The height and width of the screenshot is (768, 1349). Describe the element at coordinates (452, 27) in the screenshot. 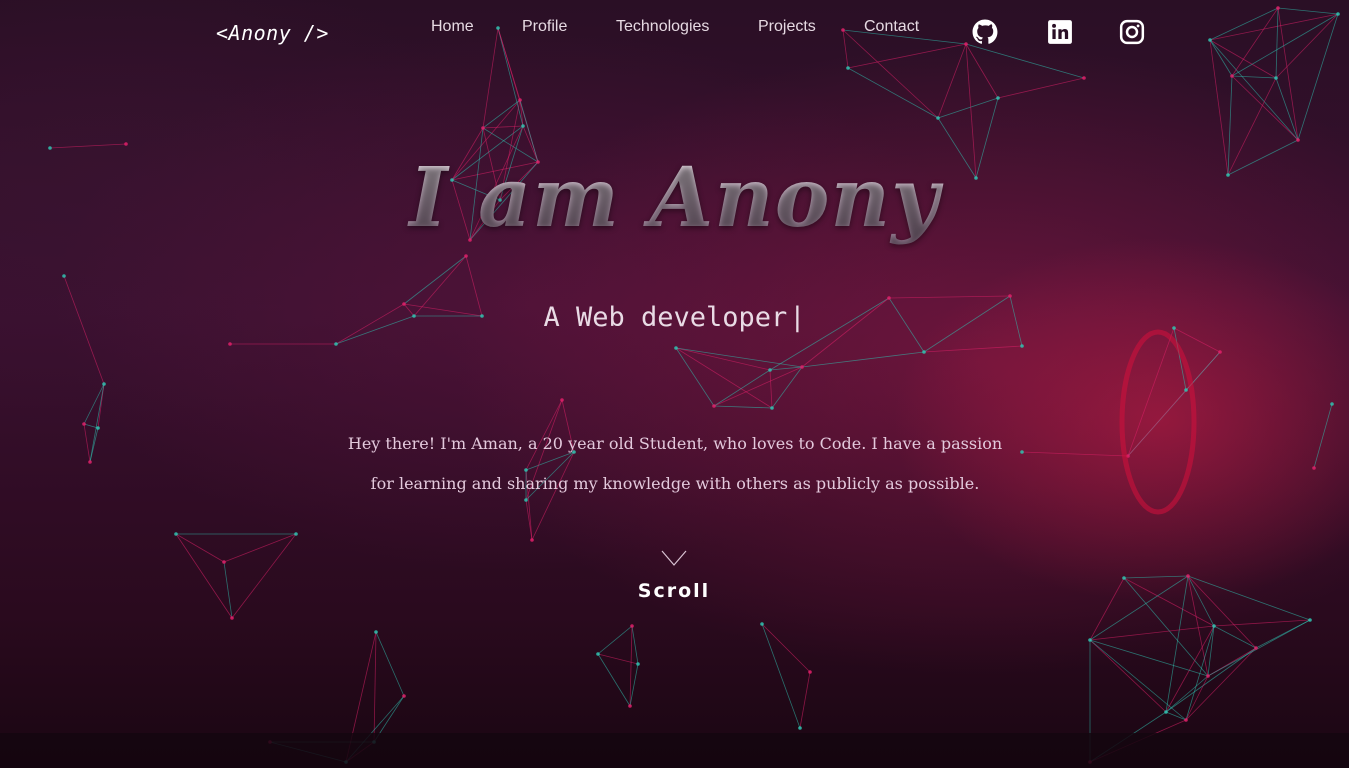

I see `nav-link-home: Home` at that location.